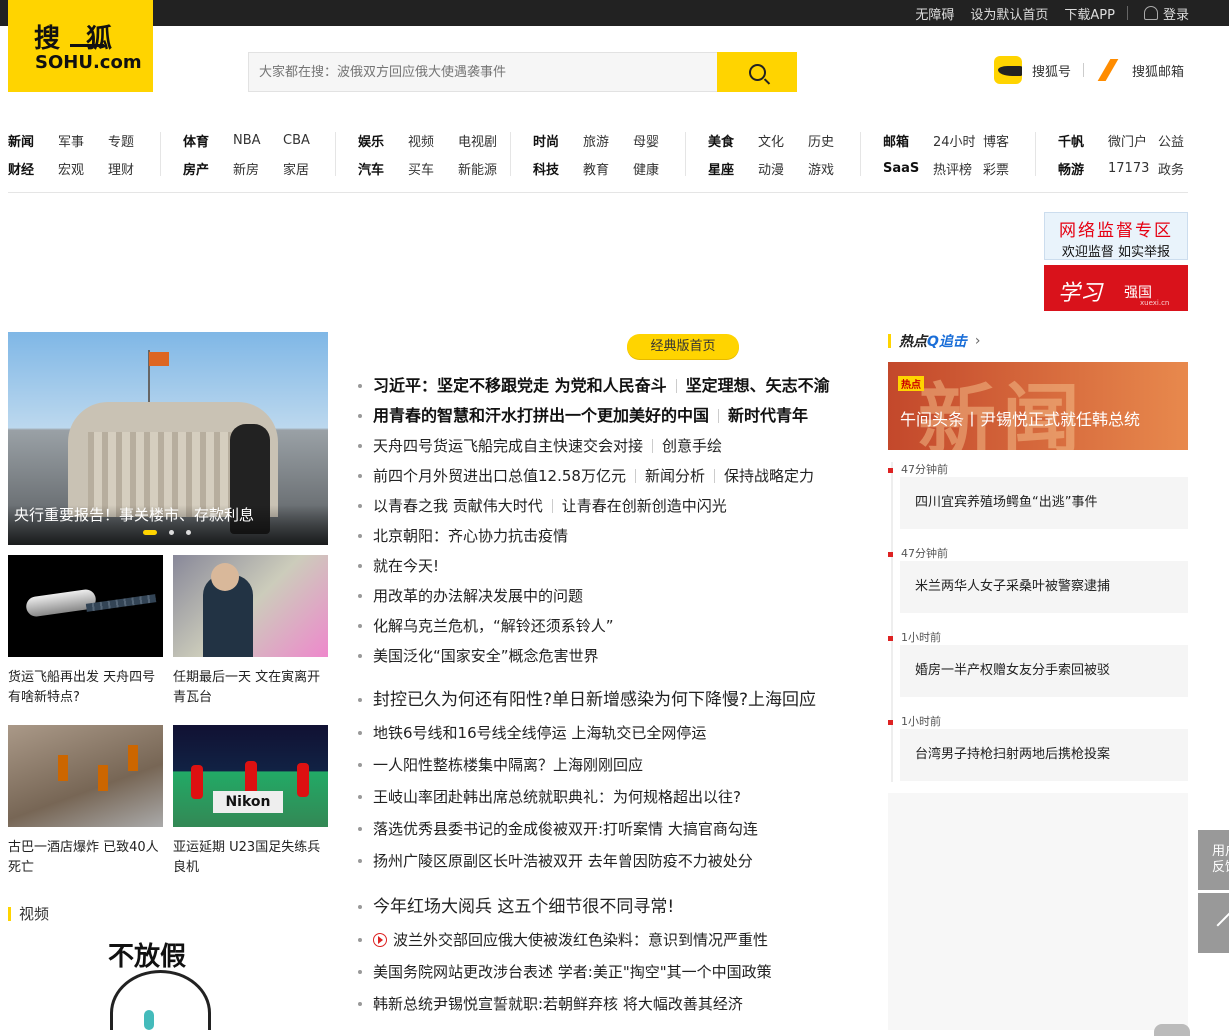  I want to click on nav-link: 政务, so click(1183, 168).